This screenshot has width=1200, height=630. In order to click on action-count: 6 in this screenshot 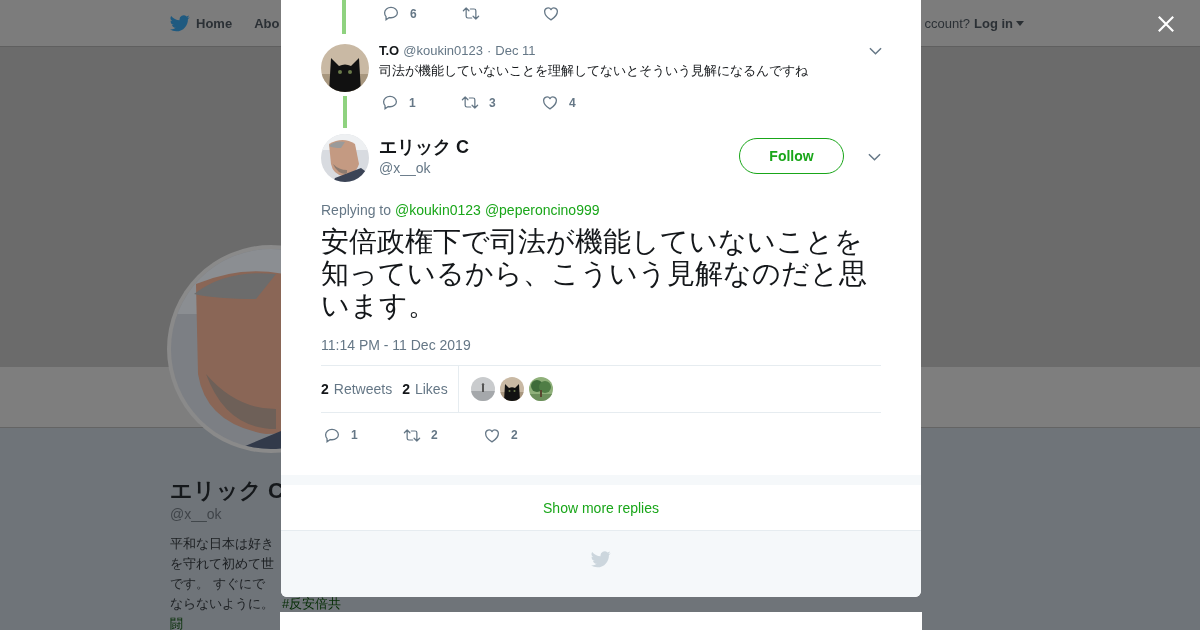, I will do `click(413, 13)`.